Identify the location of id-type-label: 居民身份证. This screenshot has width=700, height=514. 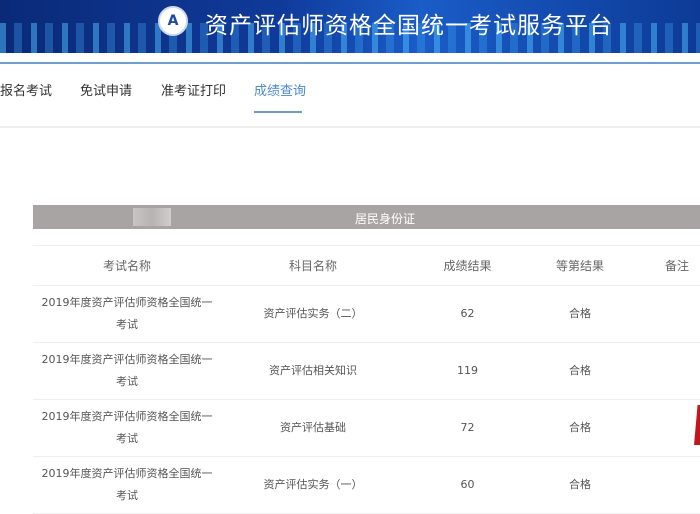
(385, 219).